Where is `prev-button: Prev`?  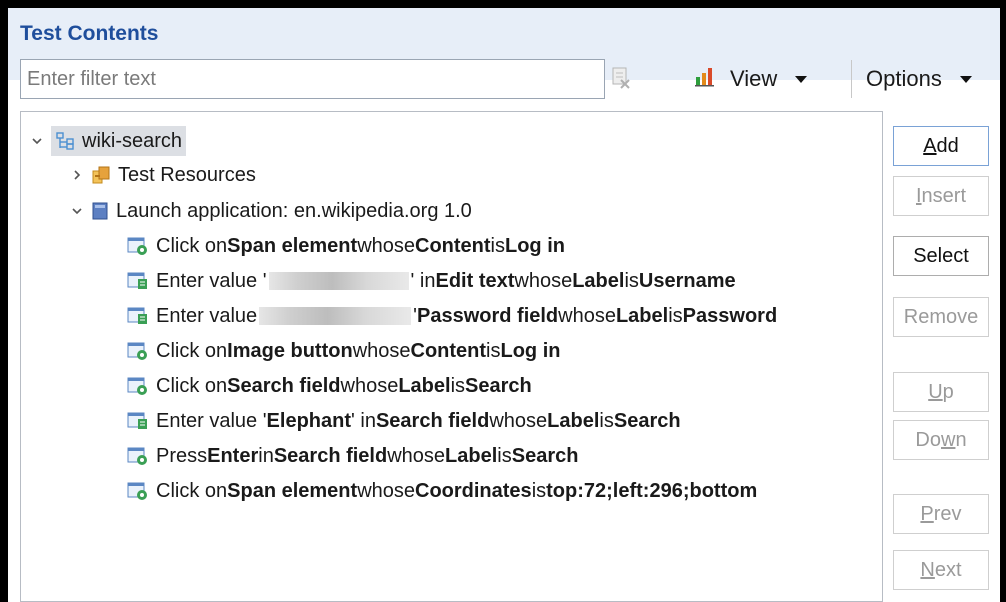 prev-button: Prev is located at coordinates (941, 514).